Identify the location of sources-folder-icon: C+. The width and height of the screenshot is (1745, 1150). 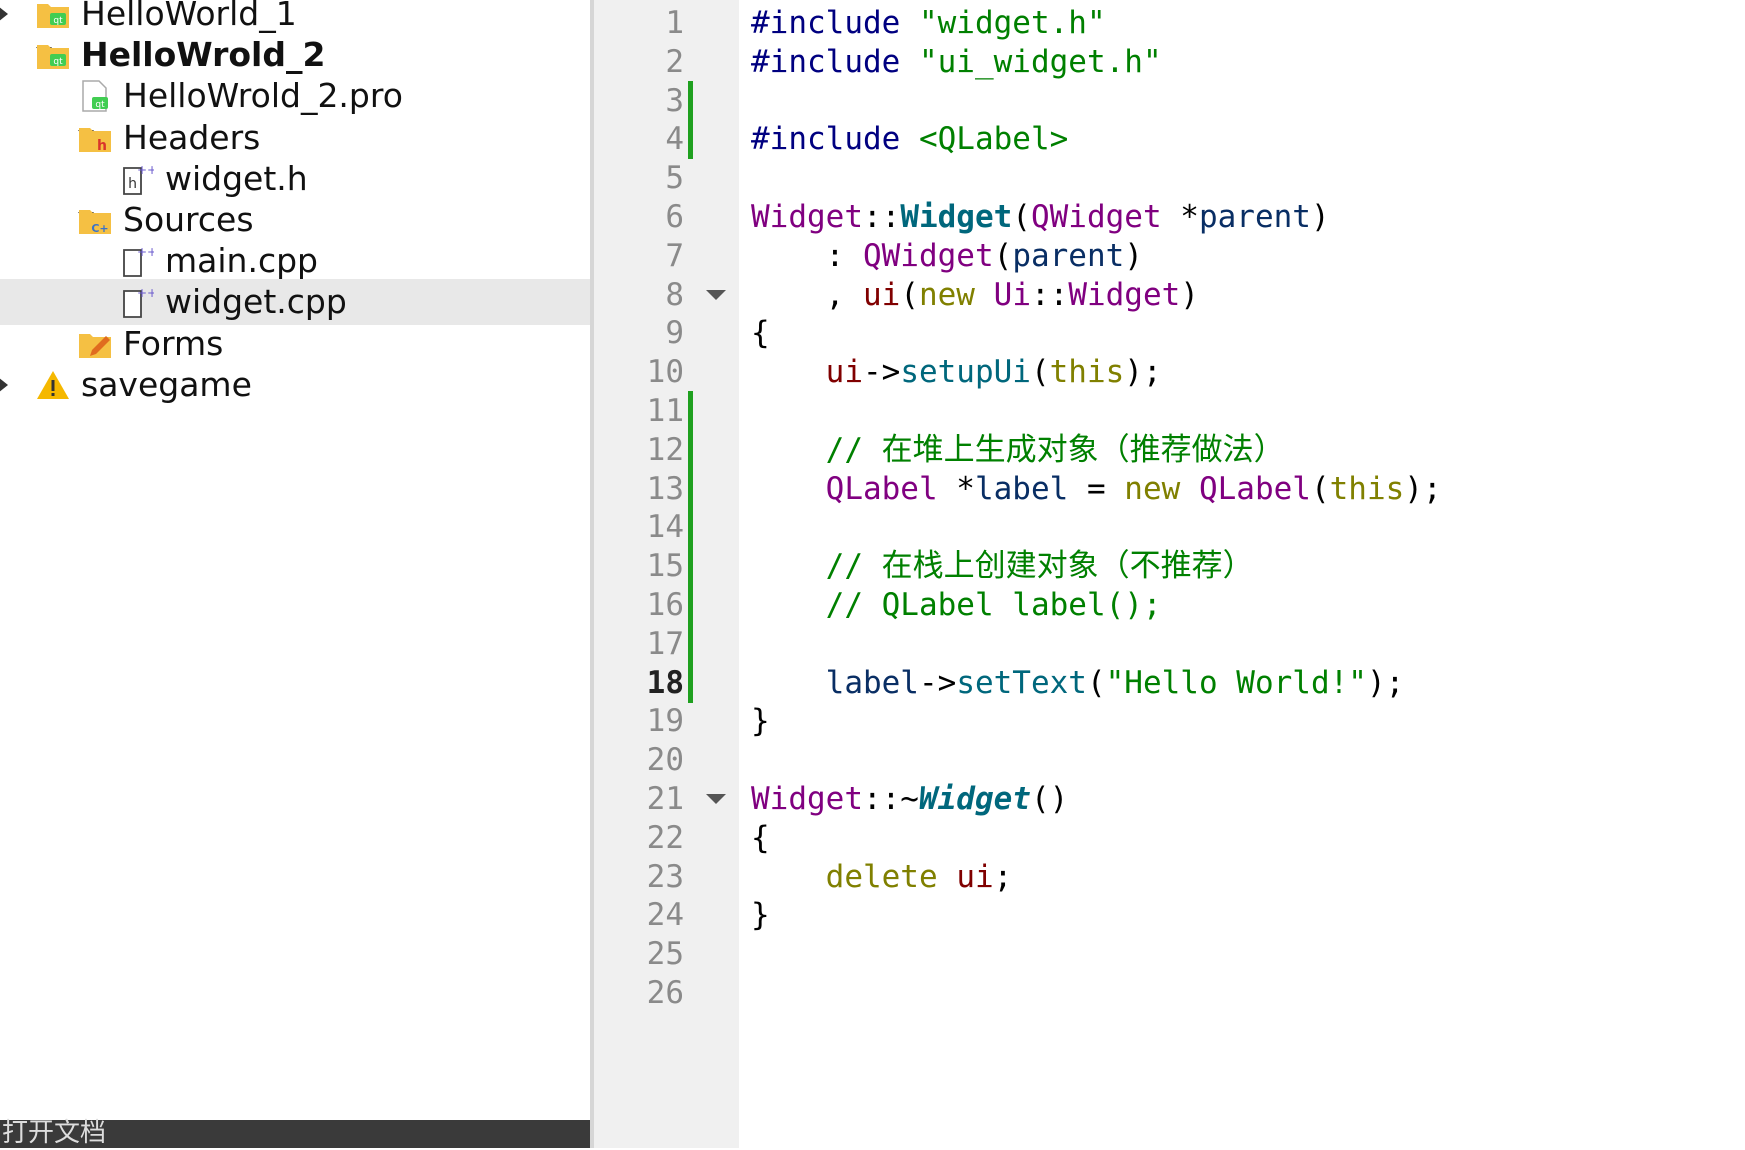
(95, 220).